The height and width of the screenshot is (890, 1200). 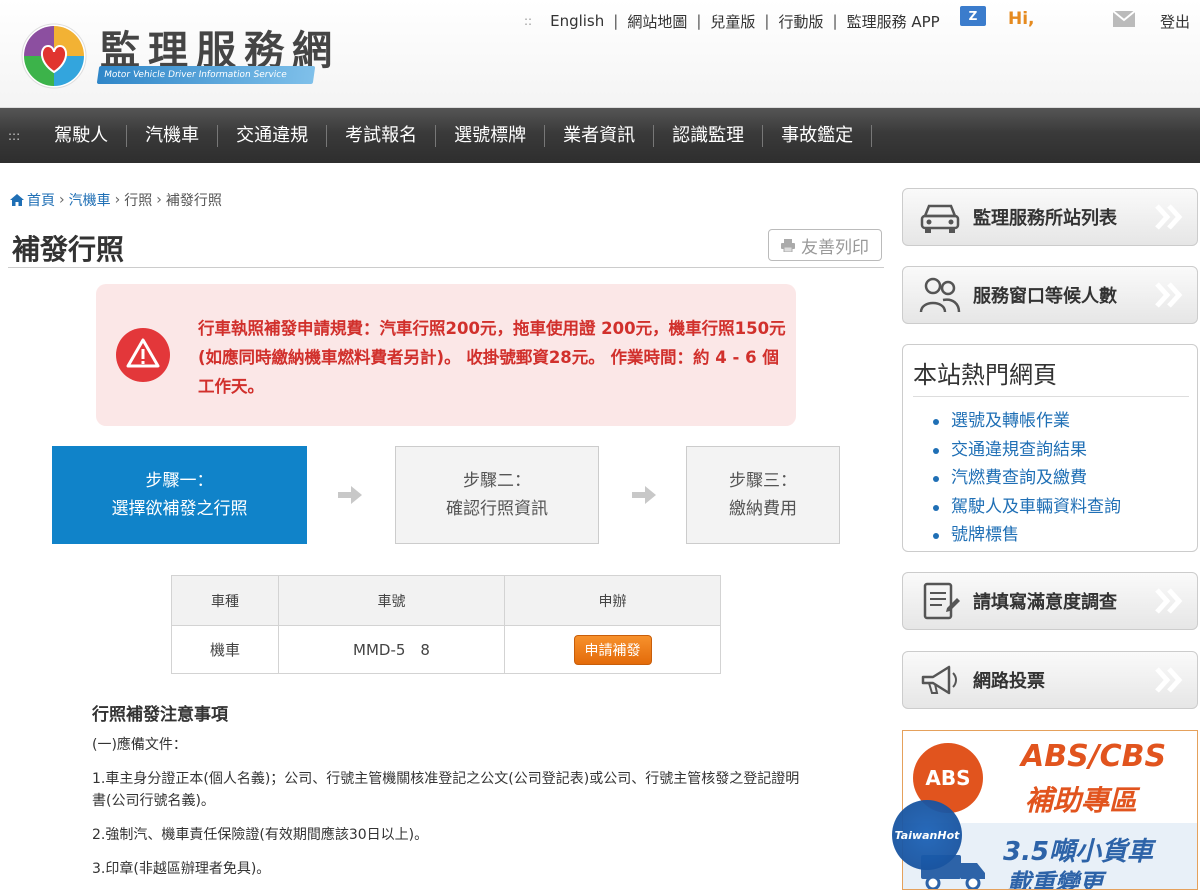 I want to click on apply-reissue-button: 申請補發, so click(x=612, y=649).